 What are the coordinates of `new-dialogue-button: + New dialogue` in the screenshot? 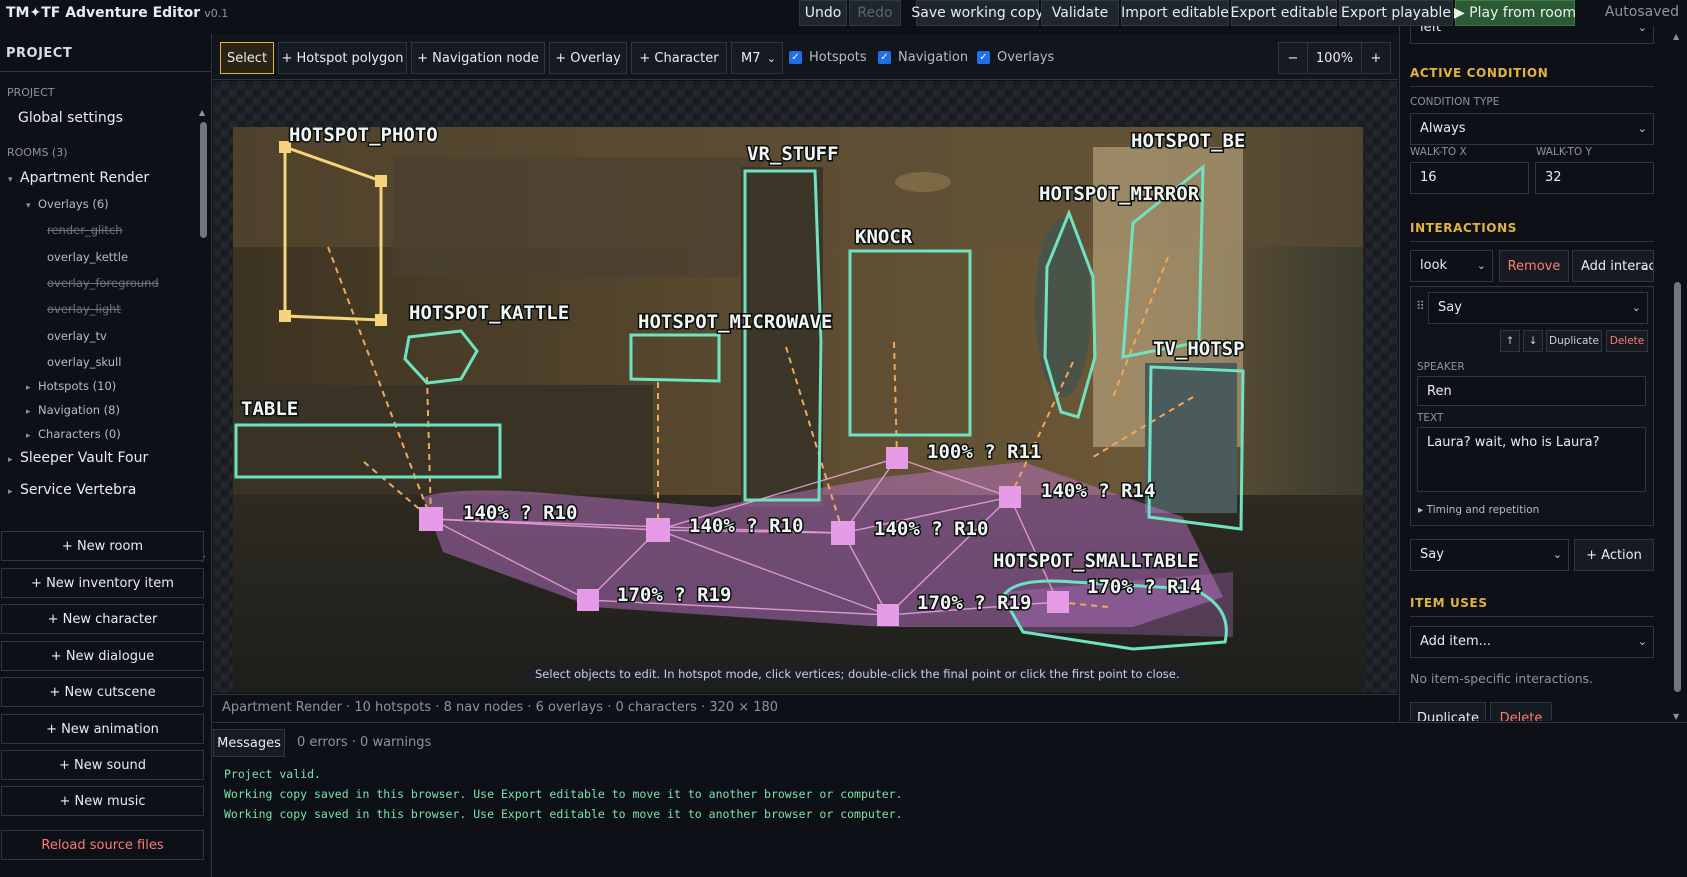 It's located at (102, 656).